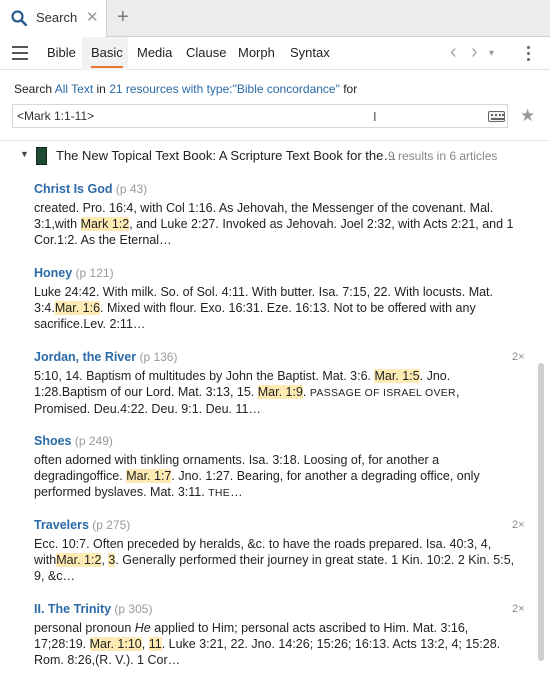 This screenshot has height=684, width=550. I want to click on keyboard-icon, so click(496, 116).